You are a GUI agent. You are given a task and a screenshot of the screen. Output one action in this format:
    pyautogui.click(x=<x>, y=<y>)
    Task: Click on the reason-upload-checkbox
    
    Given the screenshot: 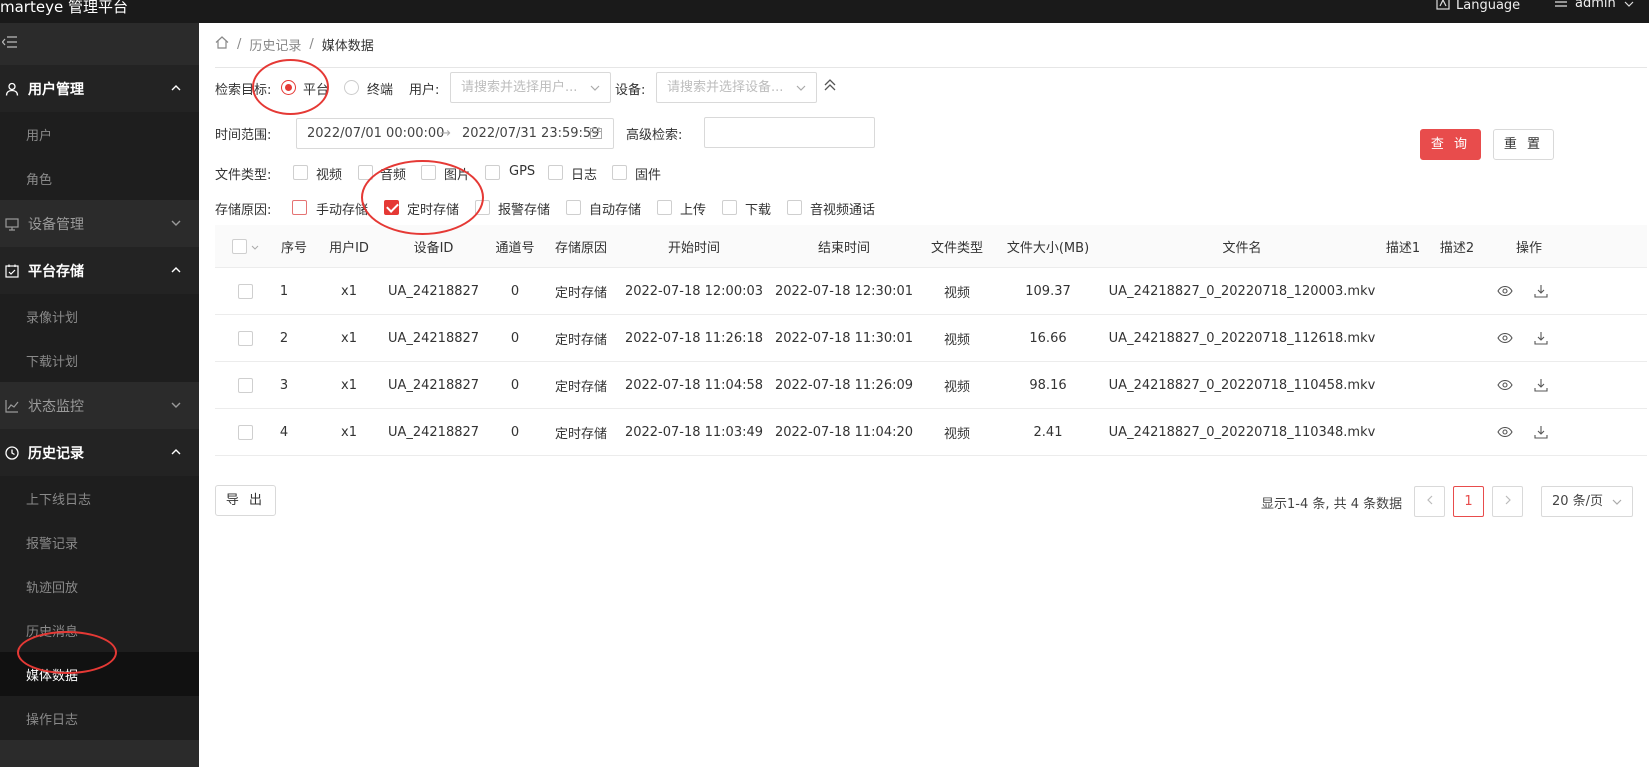 What is the action you would take?
    pyautogui.click(x=664, y=207)
    